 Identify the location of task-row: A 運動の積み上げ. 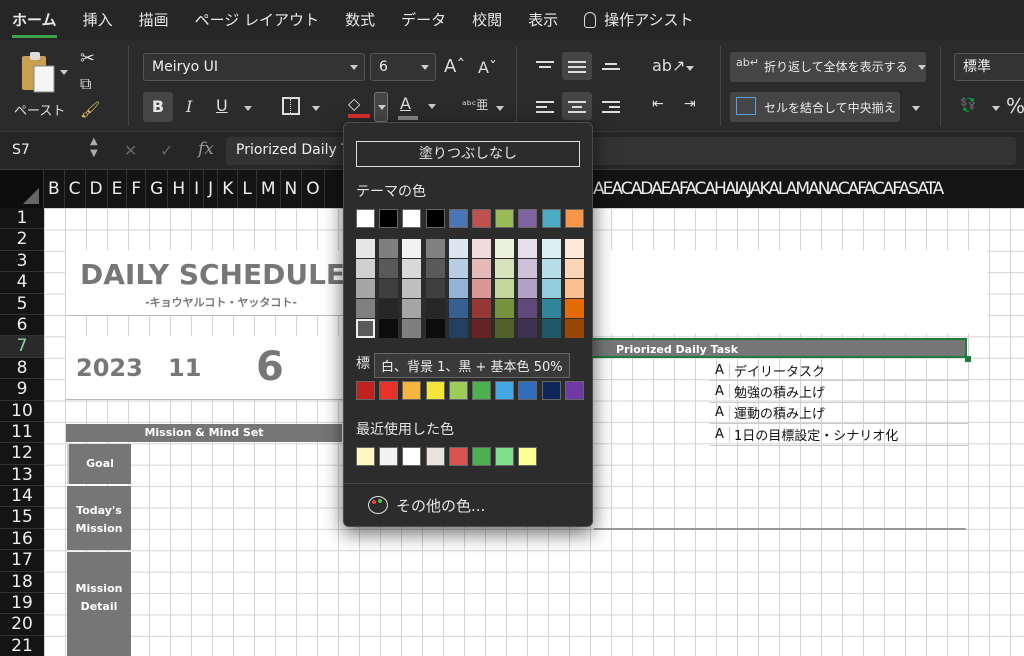
(839, 414).